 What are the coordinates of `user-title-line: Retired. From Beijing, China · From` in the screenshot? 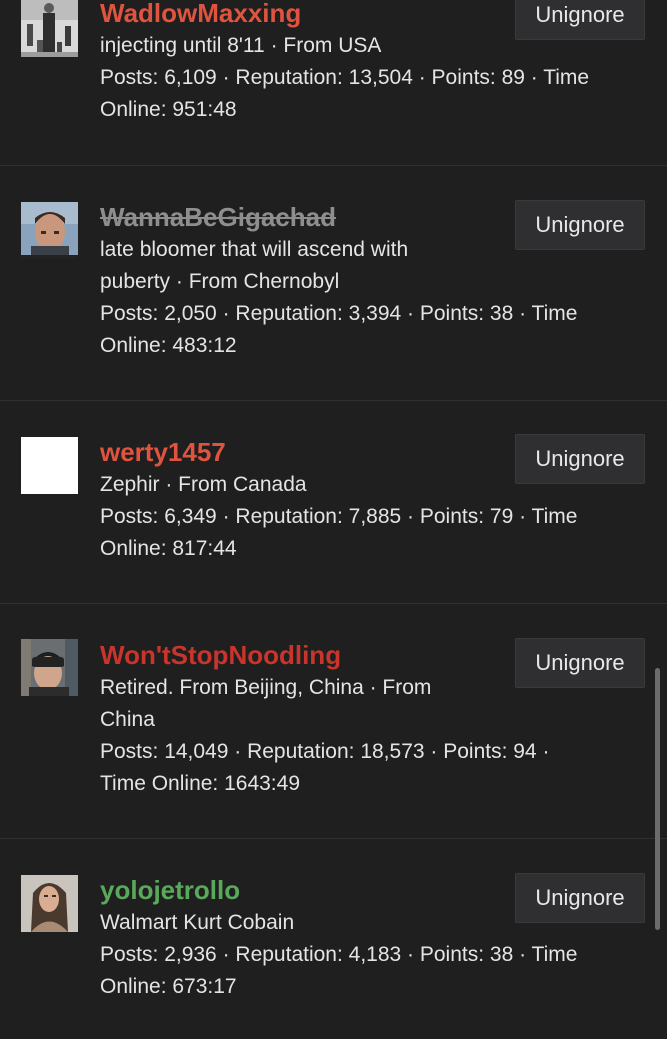 It's located at (266, 687).